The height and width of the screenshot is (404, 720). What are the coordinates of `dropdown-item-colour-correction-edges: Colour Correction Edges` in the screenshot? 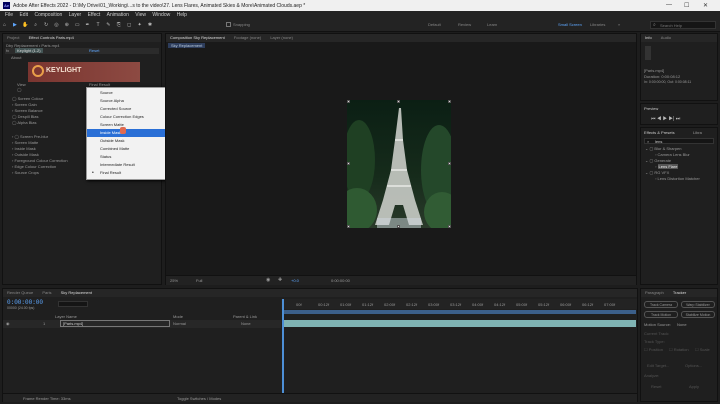 It's located at (127, 117).